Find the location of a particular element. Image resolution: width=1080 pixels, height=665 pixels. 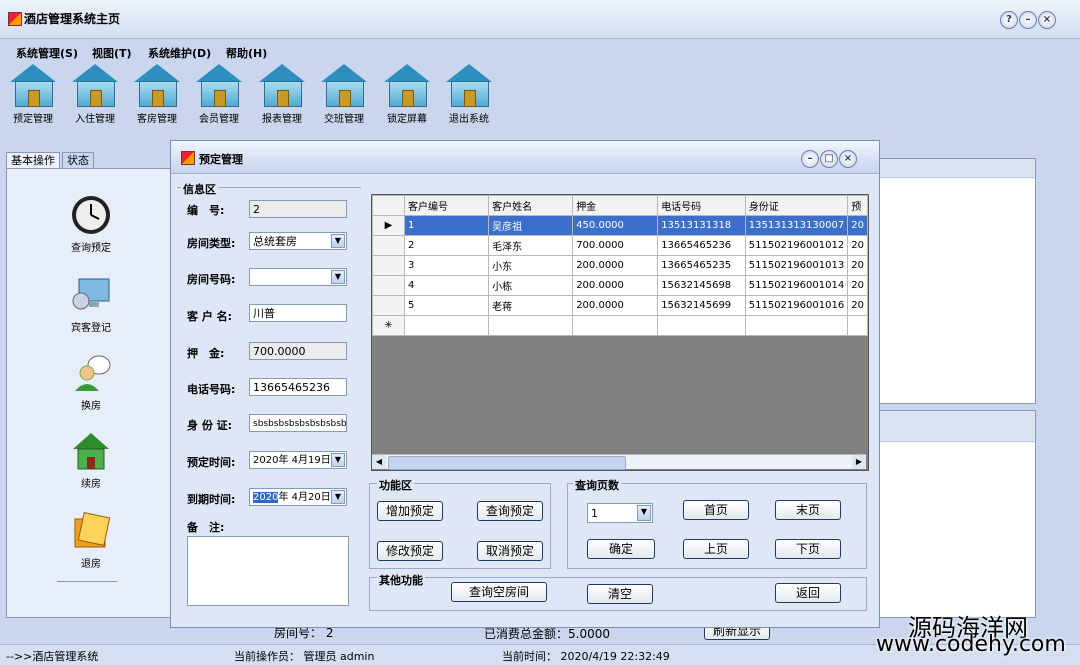

change-room-button: 换房 is located at coordinates (91, 382).